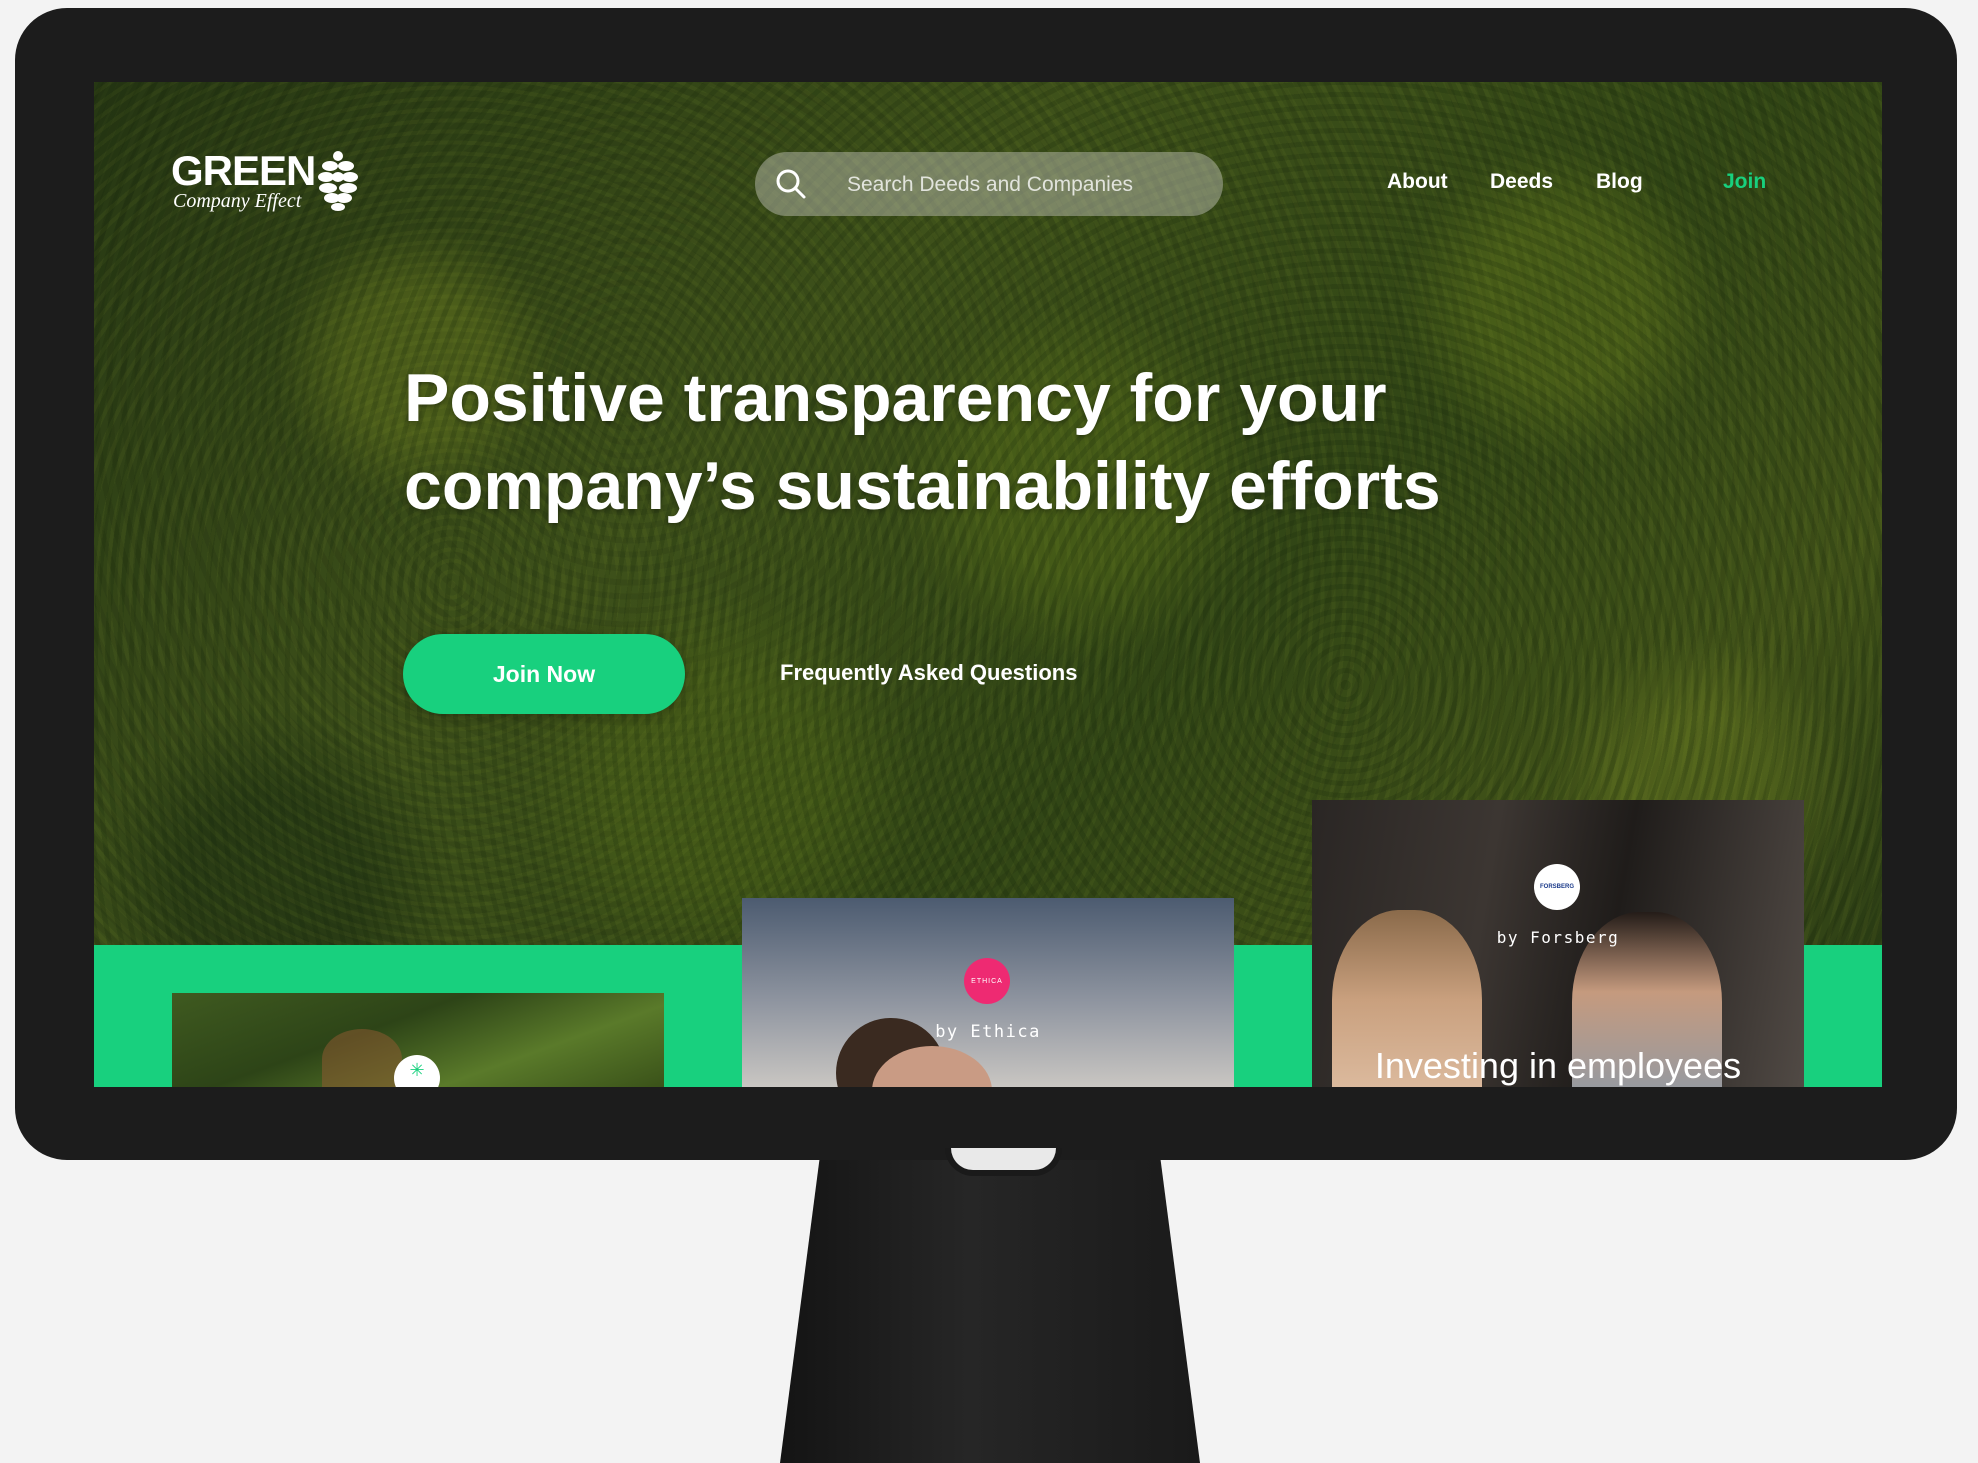 The image size is (1978, 1463). What do you see at coordinates (417, 1071) in the screenshot?
I see `company-logo-avatar: ✳` at bounding box center [417, 1071].